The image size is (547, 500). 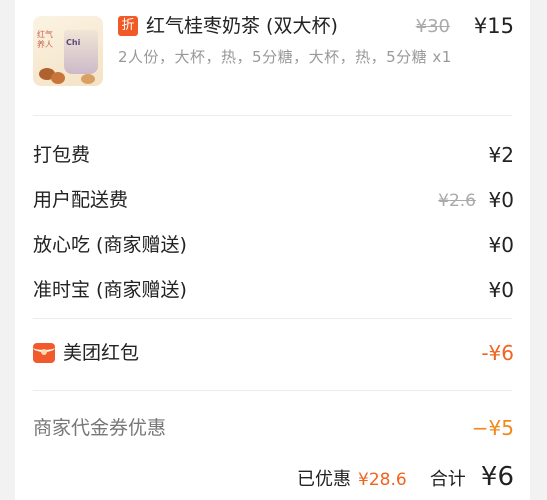 What do you see at coordinates (273, 245) in the screenshot?
I see `fee-row-safe-eat: 放心吃 (商家赠送) ¥0` at bounding box center [273, 245].